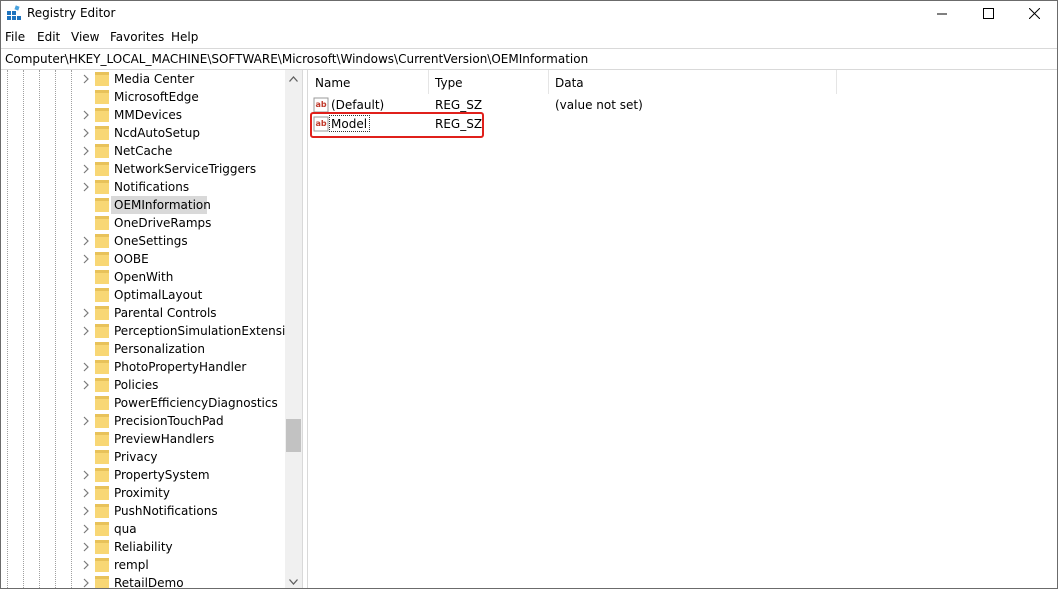 This screenshot has width=1058, height=589. What do you see at coordinates (162, 475) in the screenshot?
I see `tree-item-label: PropertySystem` at bounding box center [162, 475].